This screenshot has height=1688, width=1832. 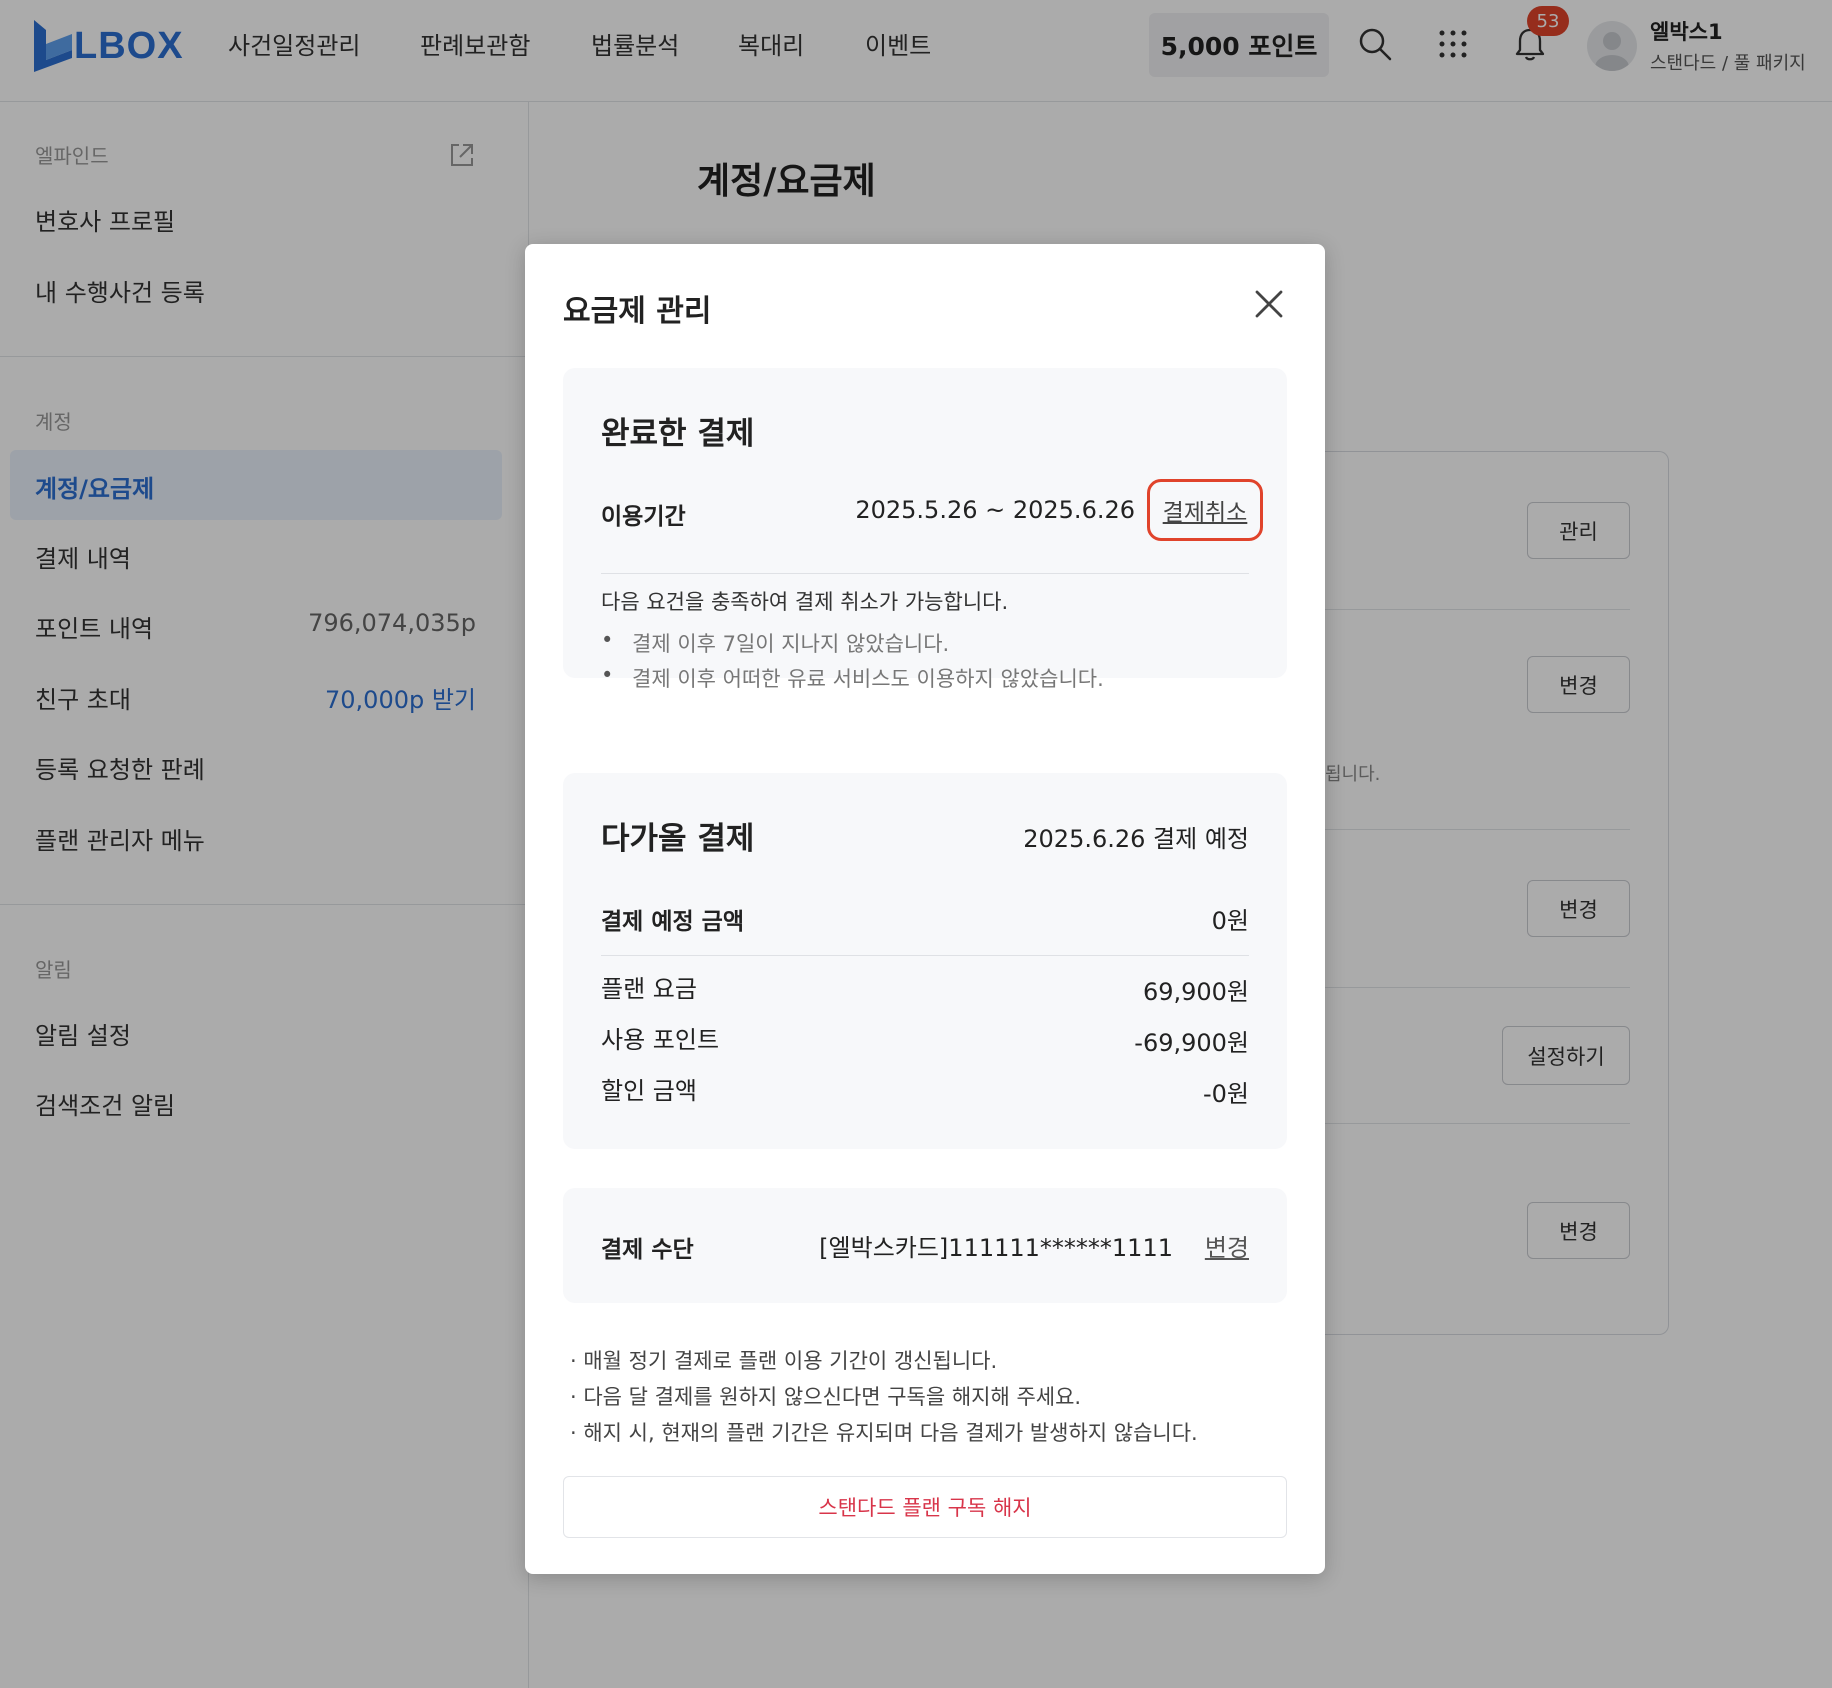 I want to click on note-item: · 매월 정기 결제로 플랜 이용 기간이 갱신됩니다., so click(x=784, y=1361).